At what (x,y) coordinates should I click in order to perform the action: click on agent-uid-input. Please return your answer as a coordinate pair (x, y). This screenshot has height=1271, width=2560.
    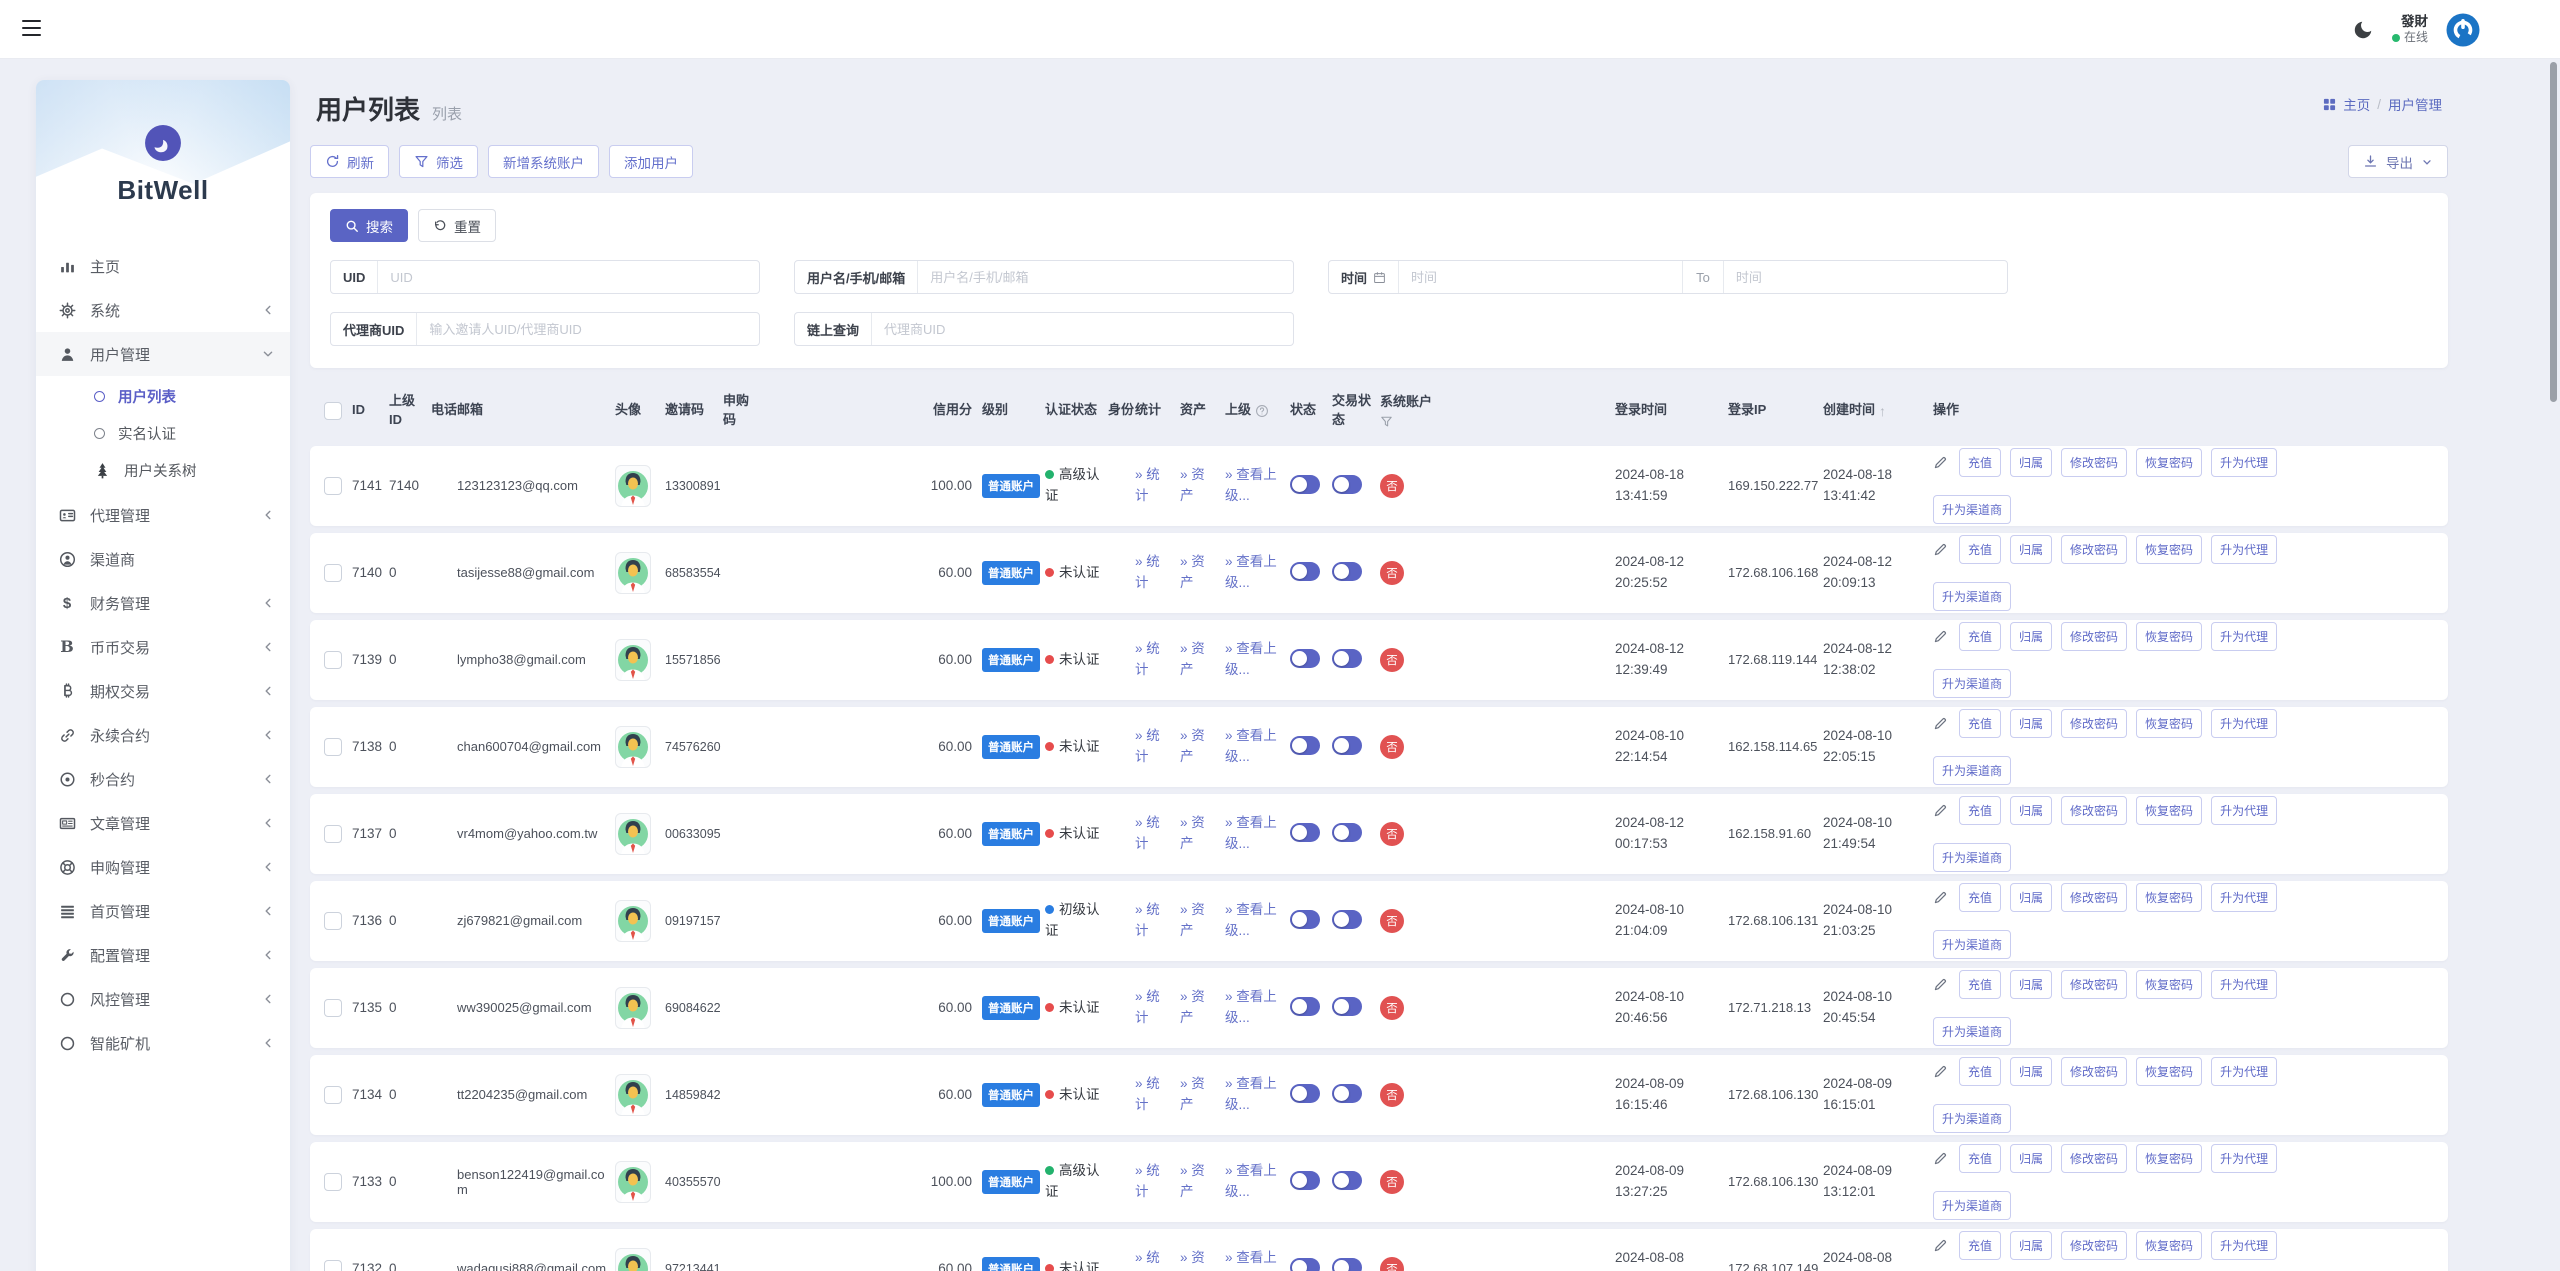
    Looking at the image, I should click on (588, 329).